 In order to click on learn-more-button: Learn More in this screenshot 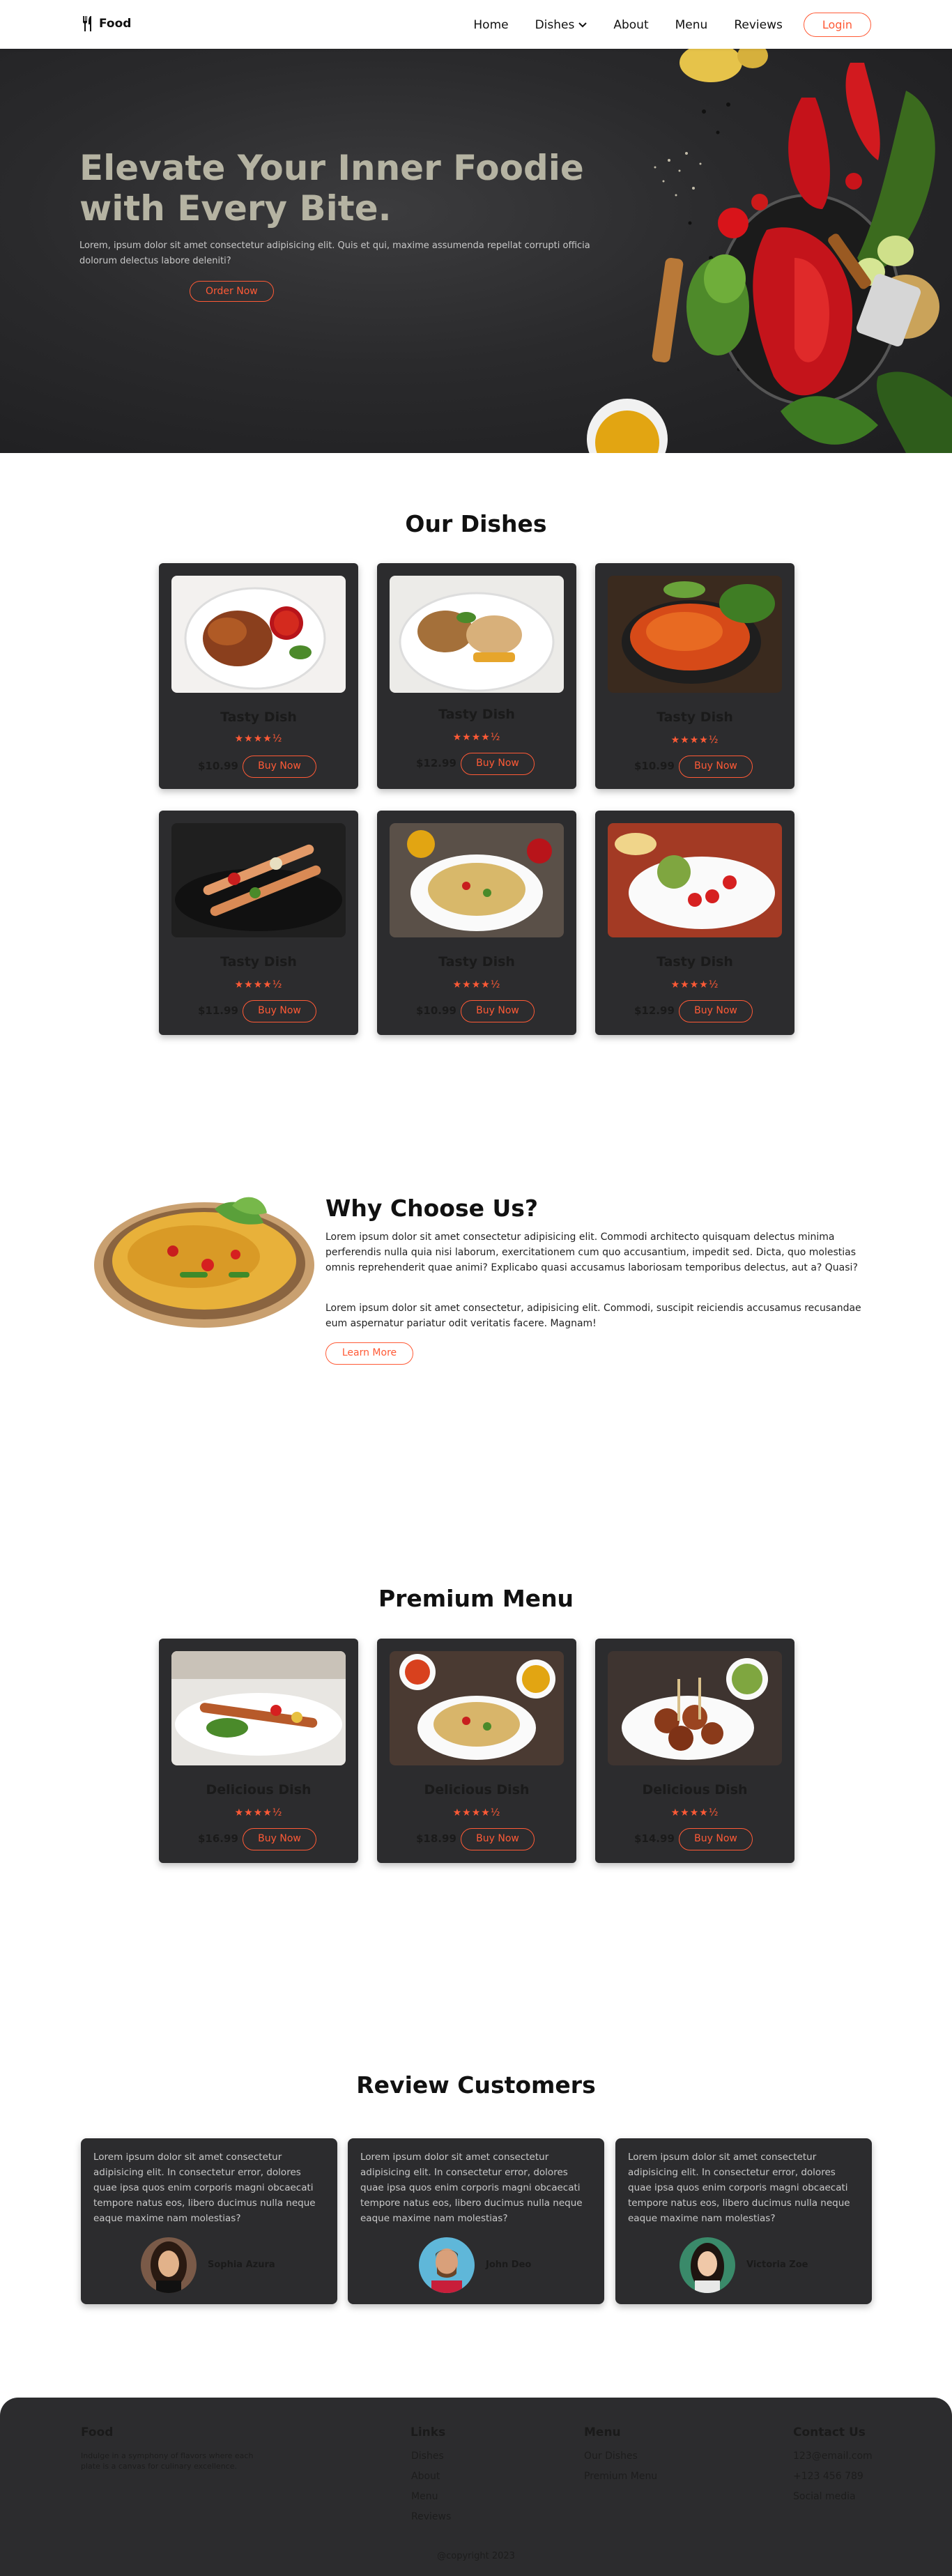, I will do `click(369, 1353)`.